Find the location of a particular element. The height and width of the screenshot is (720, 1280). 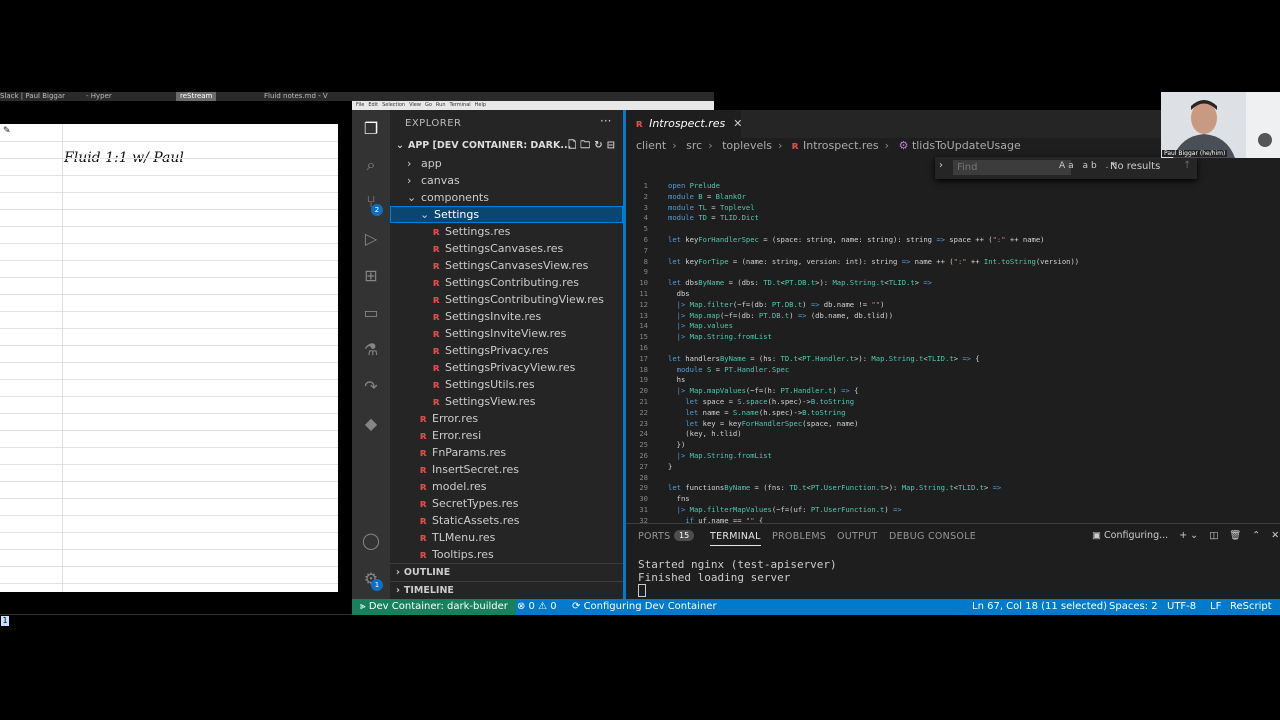

tab-terminal: TERMINAL is located at coordinates (735, 538).